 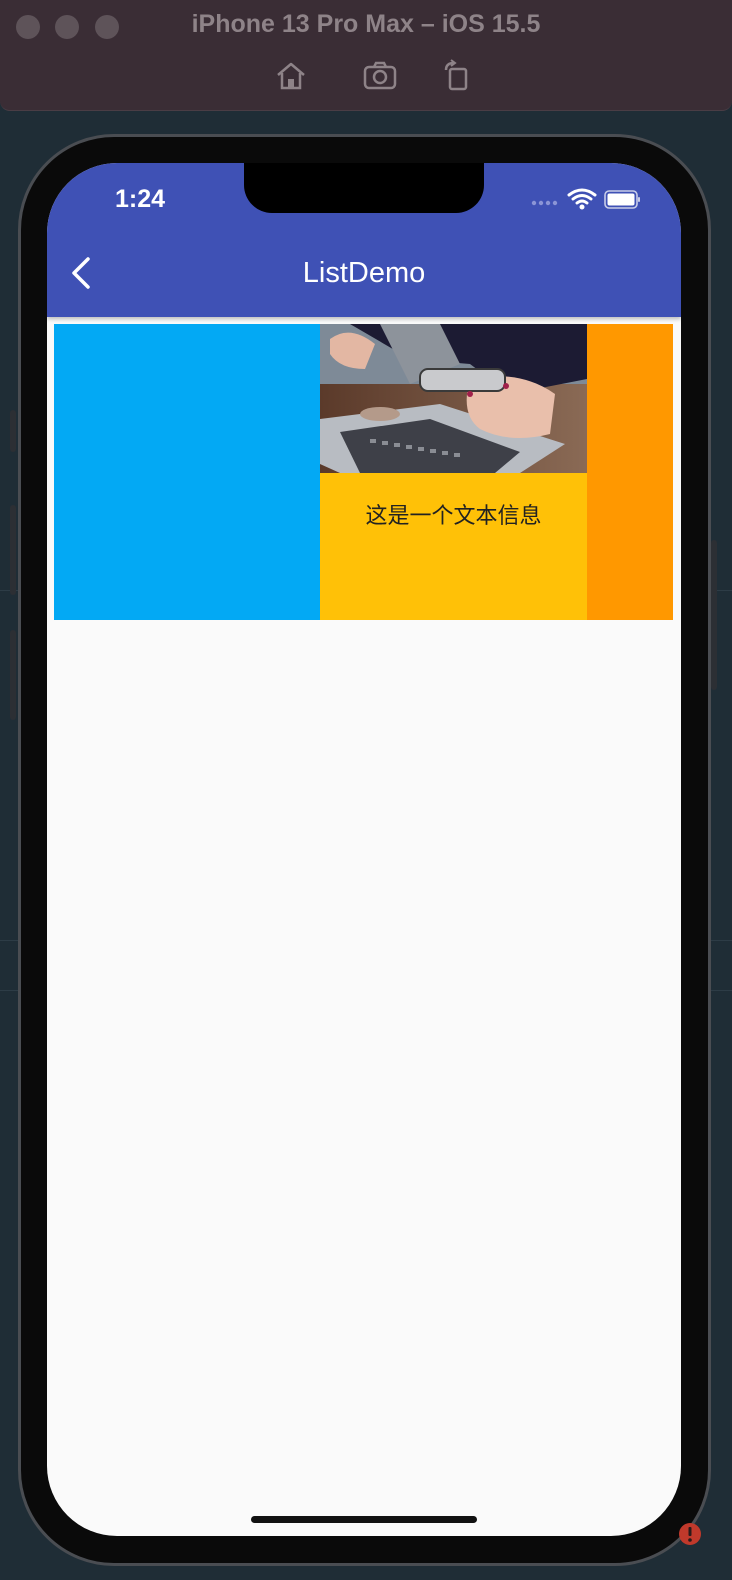 I want to click on screenshot-icon, so click(x=380, y=76).